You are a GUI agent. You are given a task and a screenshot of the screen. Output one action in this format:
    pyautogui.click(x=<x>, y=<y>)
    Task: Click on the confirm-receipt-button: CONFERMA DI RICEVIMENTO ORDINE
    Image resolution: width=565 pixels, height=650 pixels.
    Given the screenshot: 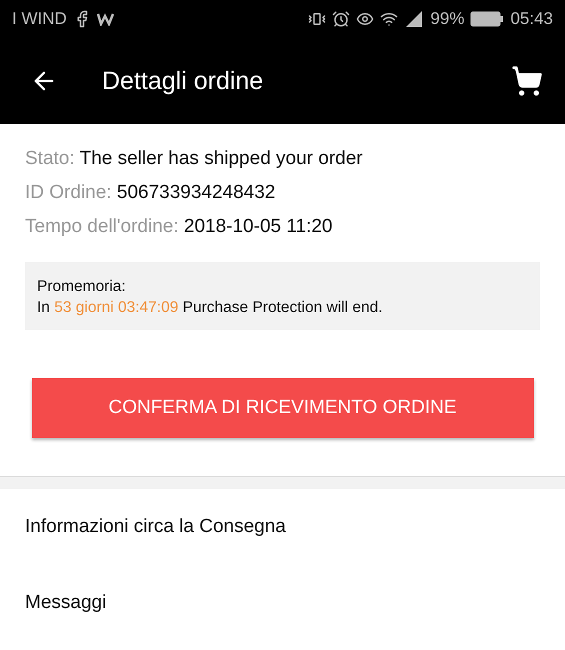 What is the action you would take?
    pyautogui.click(x=283, y=408)
    